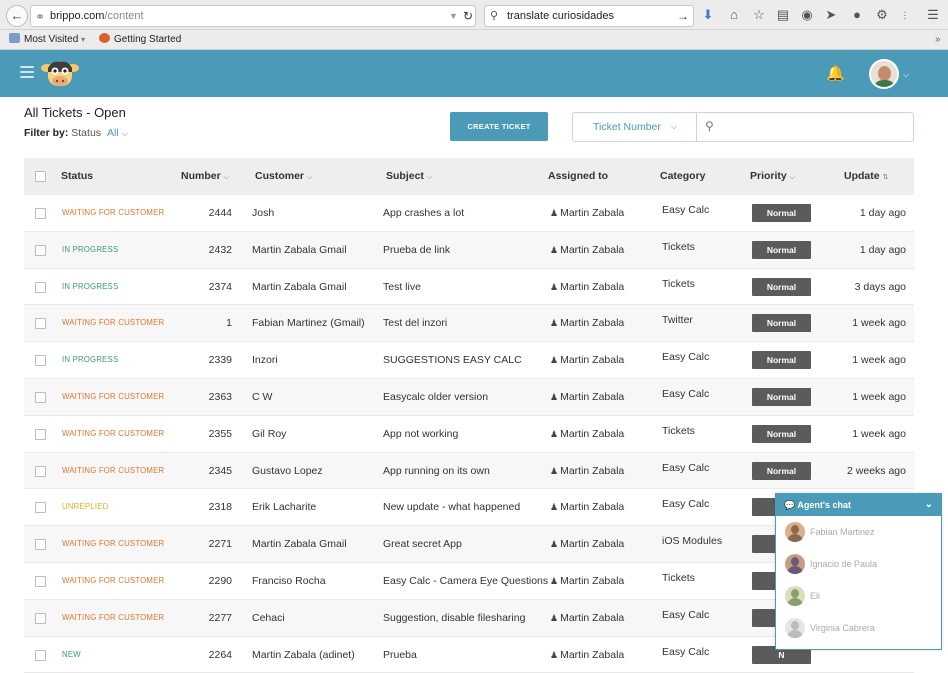 This screenshot has height=673, width=948. I want to click on bookmarks-menu-icon: ▤, so click(783, 15).